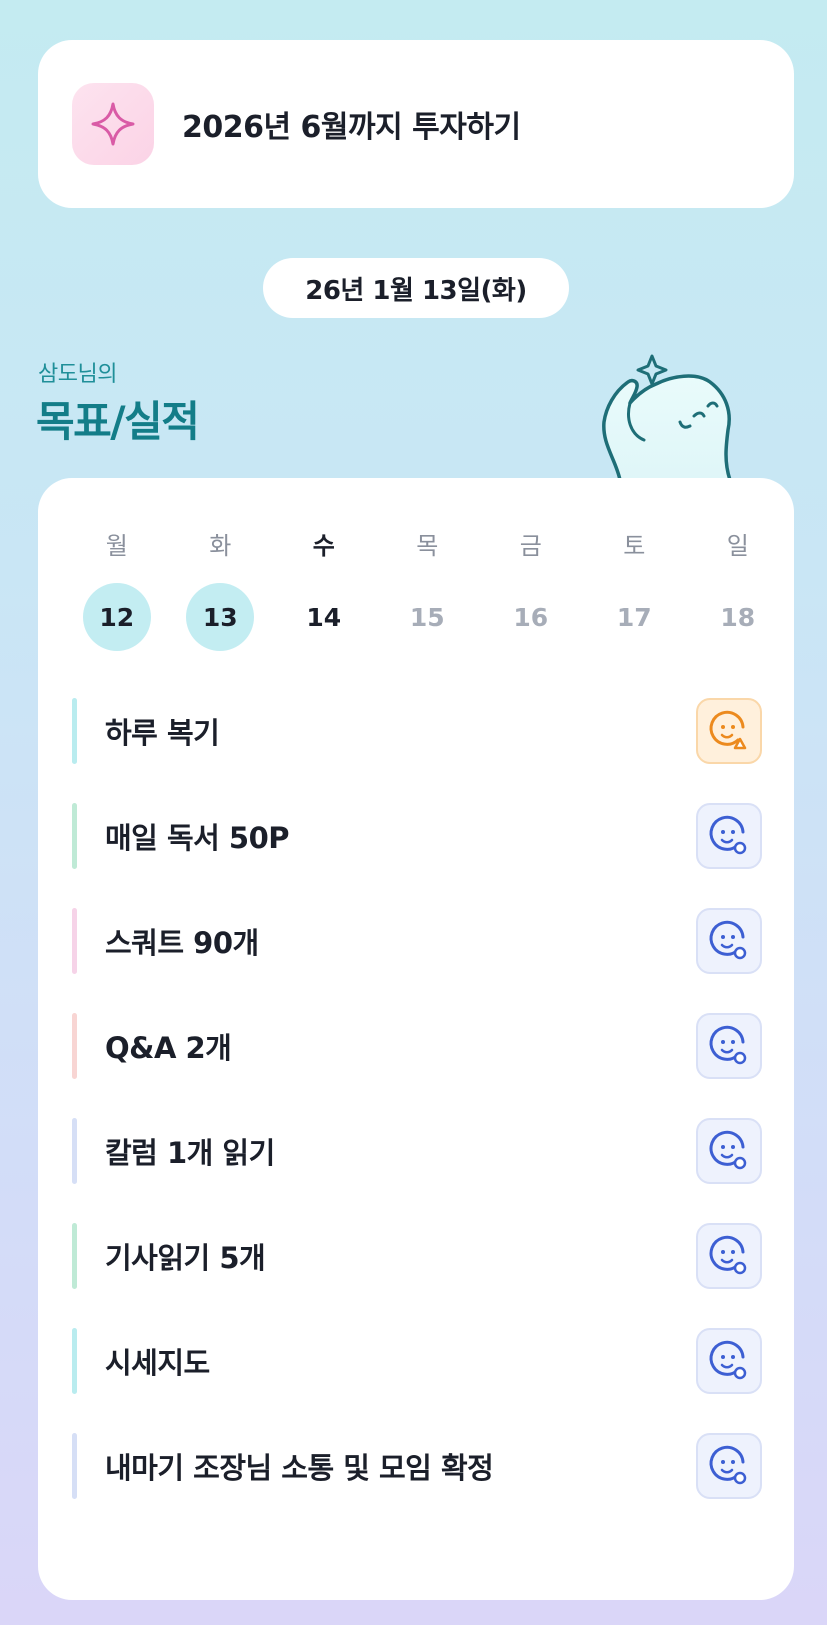 This screenshot has width=827, height=1625. What do you see at coordinates (113, 124) in the screenshot?
I see `sparkle-icon` at bounding box center [113, 124].